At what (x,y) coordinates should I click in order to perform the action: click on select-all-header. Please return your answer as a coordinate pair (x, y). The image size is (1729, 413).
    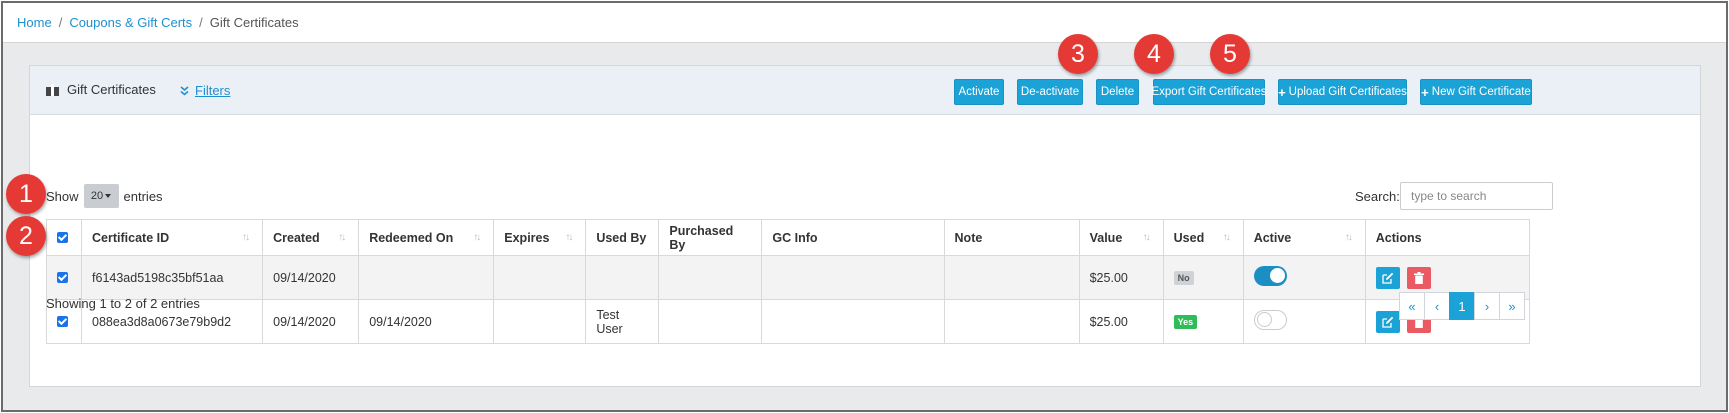
    Looking at the image, I should click on (64, 237).